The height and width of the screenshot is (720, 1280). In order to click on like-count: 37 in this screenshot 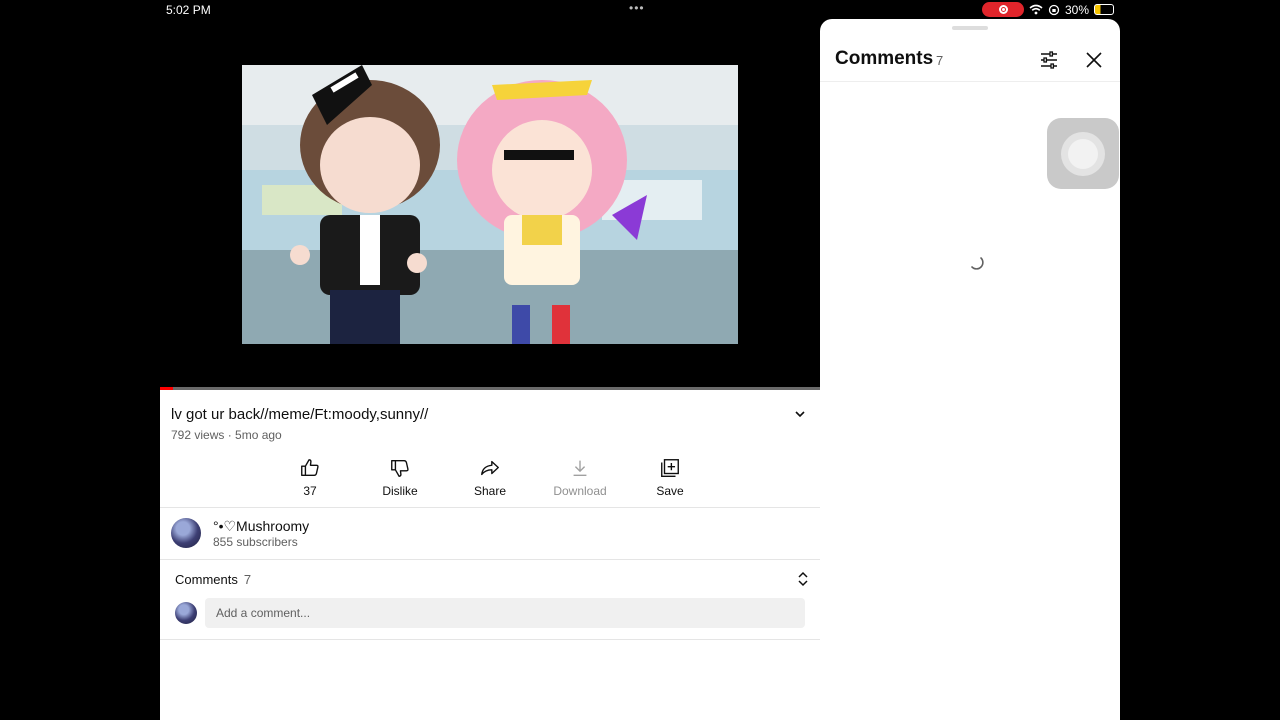, I will do `click(310, 491)`.